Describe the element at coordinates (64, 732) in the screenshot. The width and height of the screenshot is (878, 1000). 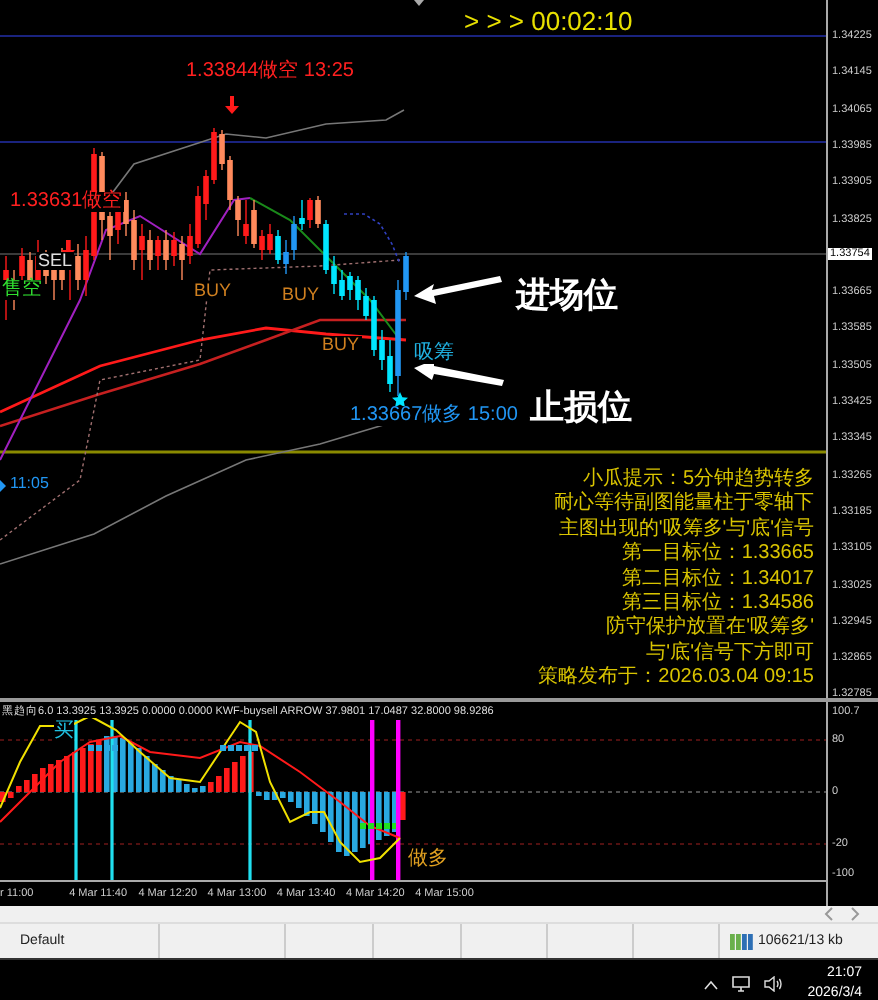
I see `signal-label: 买` at that location.